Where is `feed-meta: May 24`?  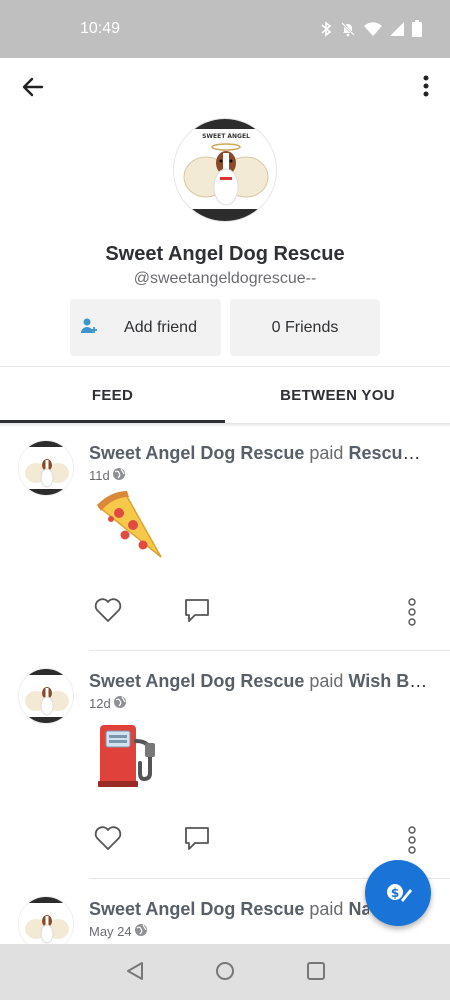
feed-meta: May 24 is located at coordinates (118, 931).